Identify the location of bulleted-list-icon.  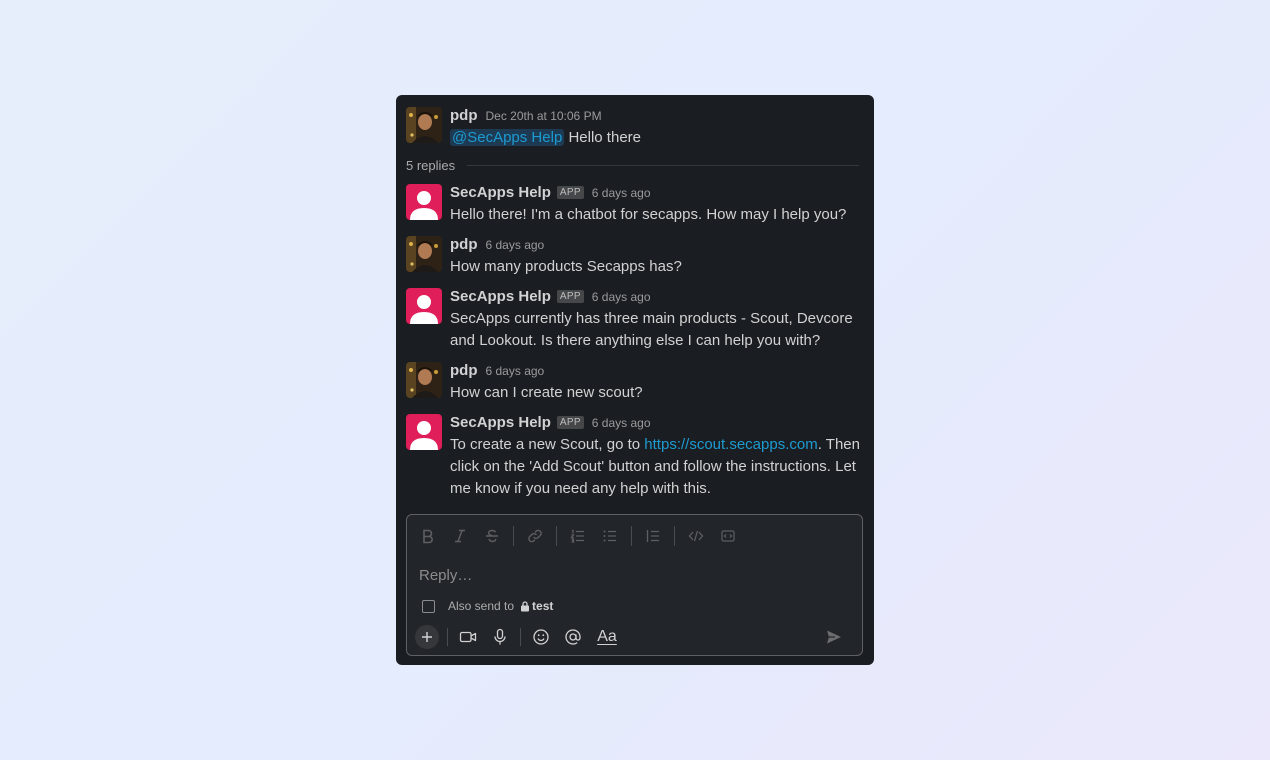
(610, 536).